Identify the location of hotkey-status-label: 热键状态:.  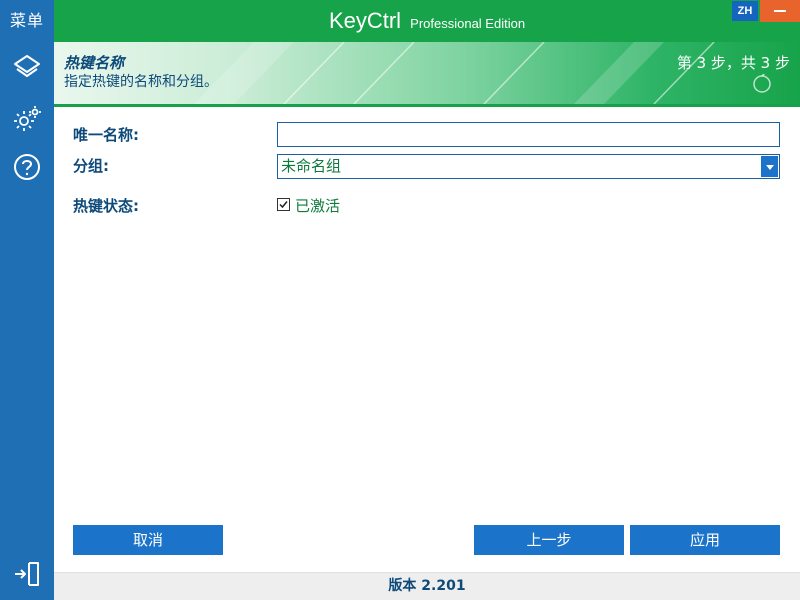
(106, 206).